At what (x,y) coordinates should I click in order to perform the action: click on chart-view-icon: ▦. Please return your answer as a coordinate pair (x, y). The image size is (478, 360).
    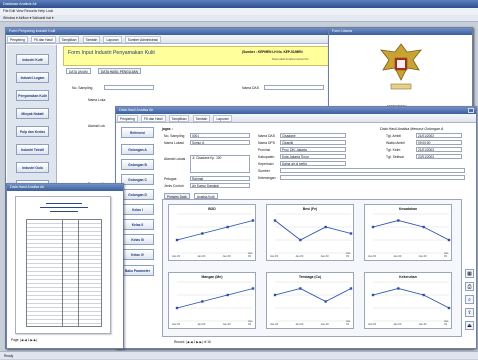
    Looking at the image, I should click on (469, 273).